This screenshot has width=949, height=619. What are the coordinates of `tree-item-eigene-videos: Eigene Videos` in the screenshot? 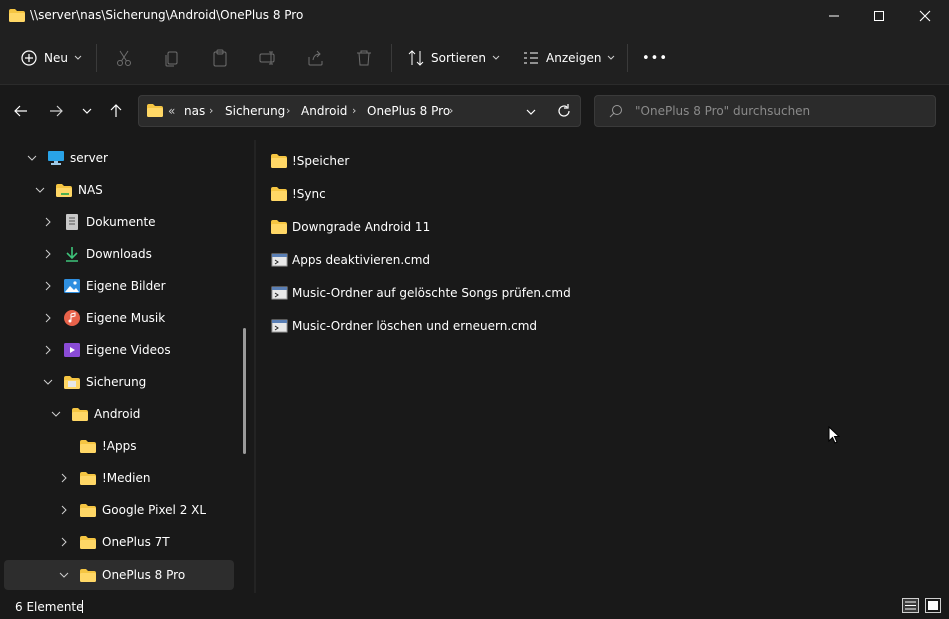 It's located at (119, 350).